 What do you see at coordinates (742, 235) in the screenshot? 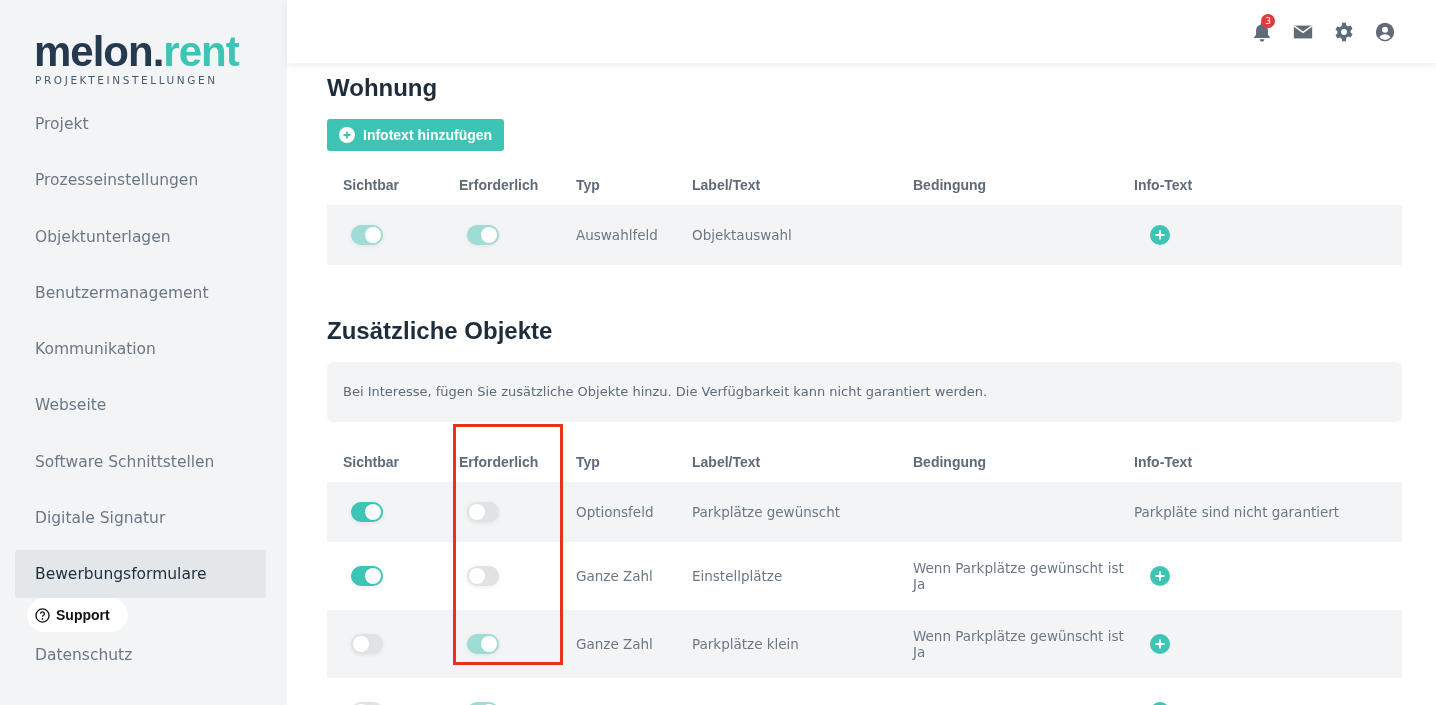
I see `table-cell: Objektauswahl` at bounding box center [742, 235].